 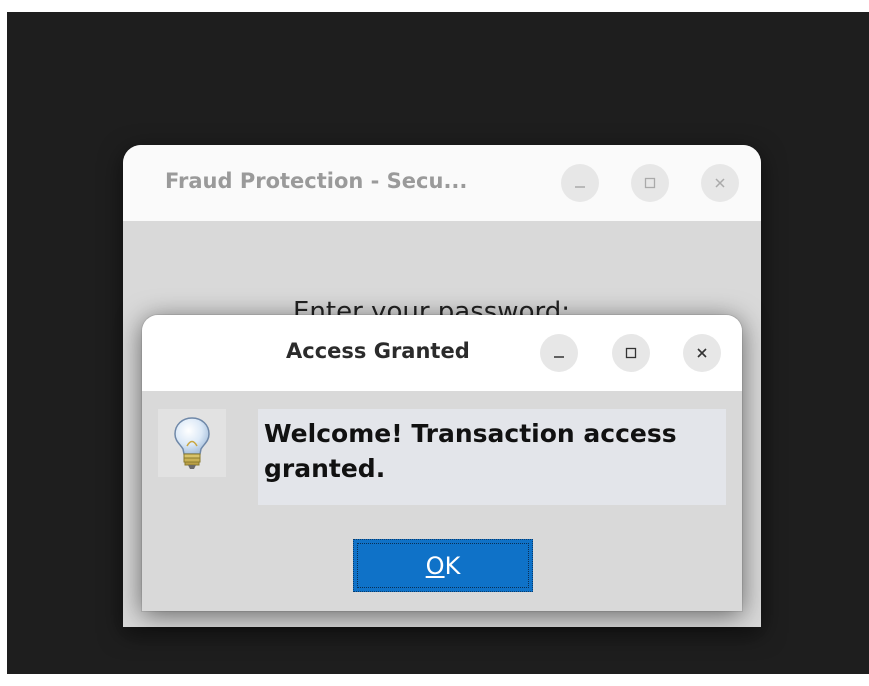 I want to click on dialog-message-line-1: Welcome! Transaction access, so click(x=470, y=433).